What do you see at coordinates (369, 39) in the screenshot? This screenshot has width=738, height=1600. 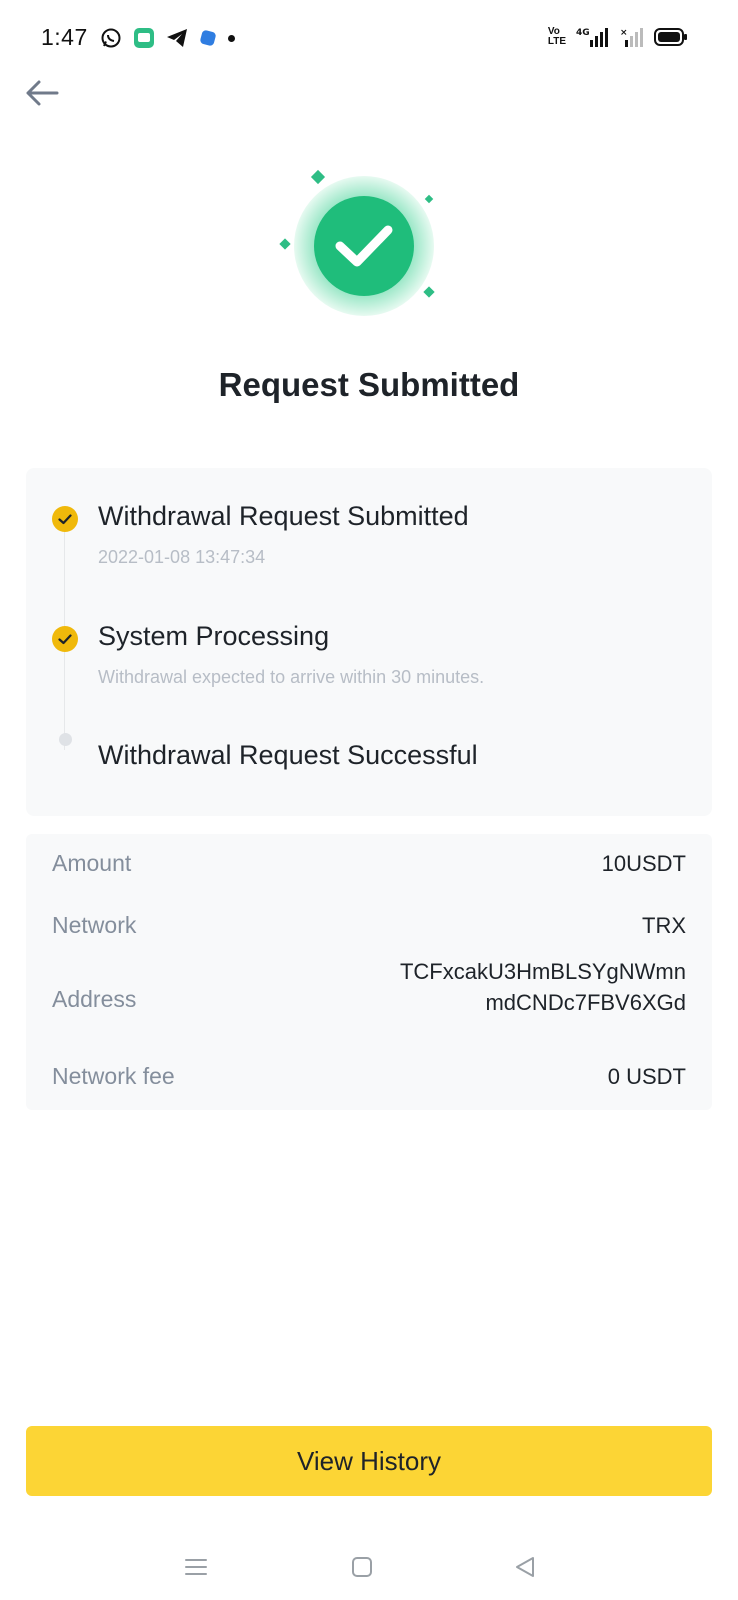 I see `status-bar: 1:47 Vo LTE 4G ×` at bounding box center [369, 39].